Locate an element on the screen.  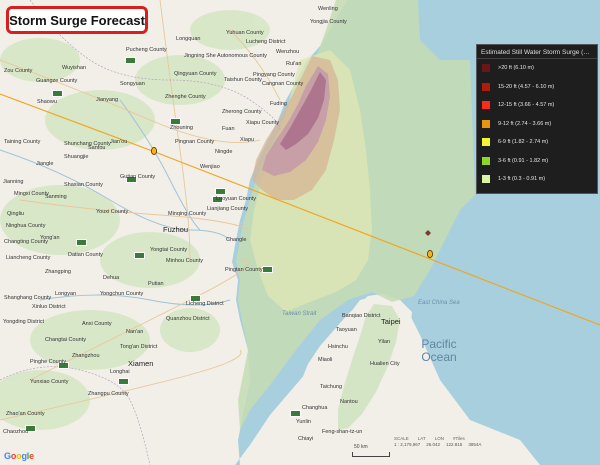
legend-label: 3-6 ft (0.91 - 1.82 m) is located at coordinates (523, 160).